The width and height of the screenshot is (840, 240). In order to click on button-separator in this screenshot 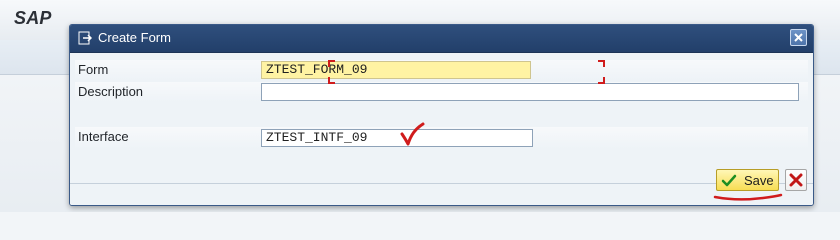, I will do `click(441, 183)`.